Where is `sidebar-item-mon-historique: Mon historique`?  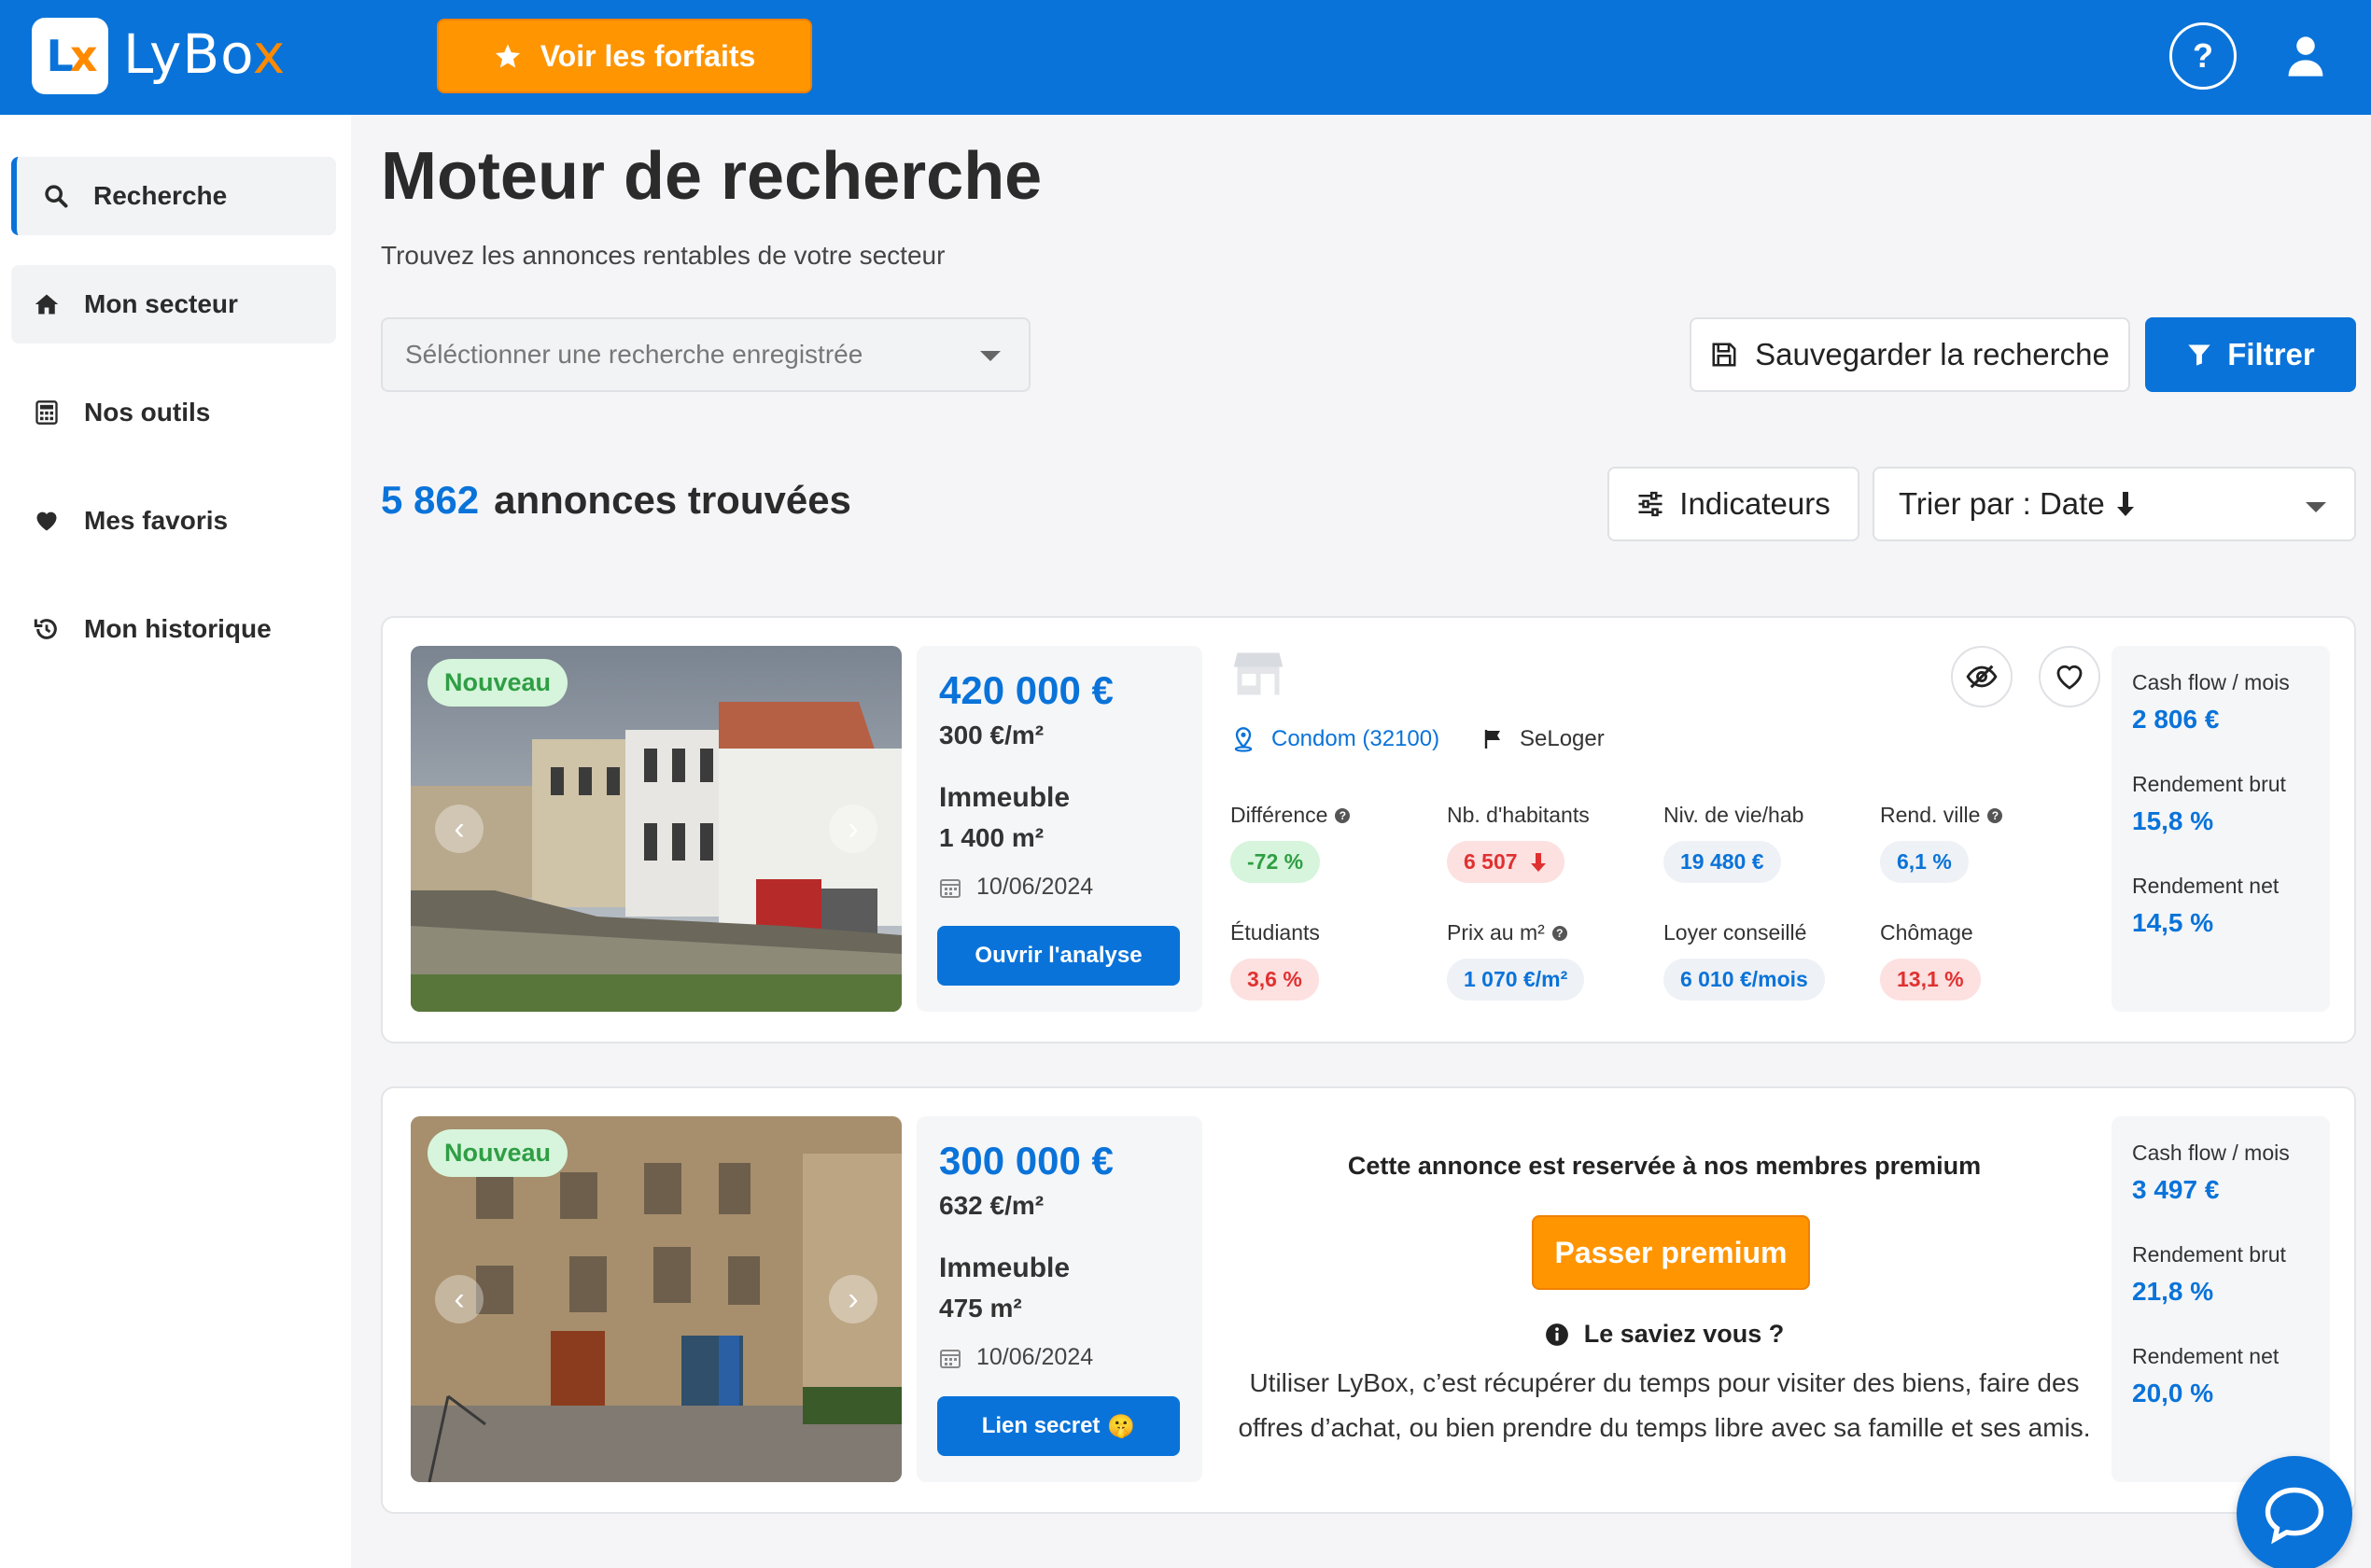
sidebar-item-mon-historique: Mon historique is located at coordinates (173, 629).